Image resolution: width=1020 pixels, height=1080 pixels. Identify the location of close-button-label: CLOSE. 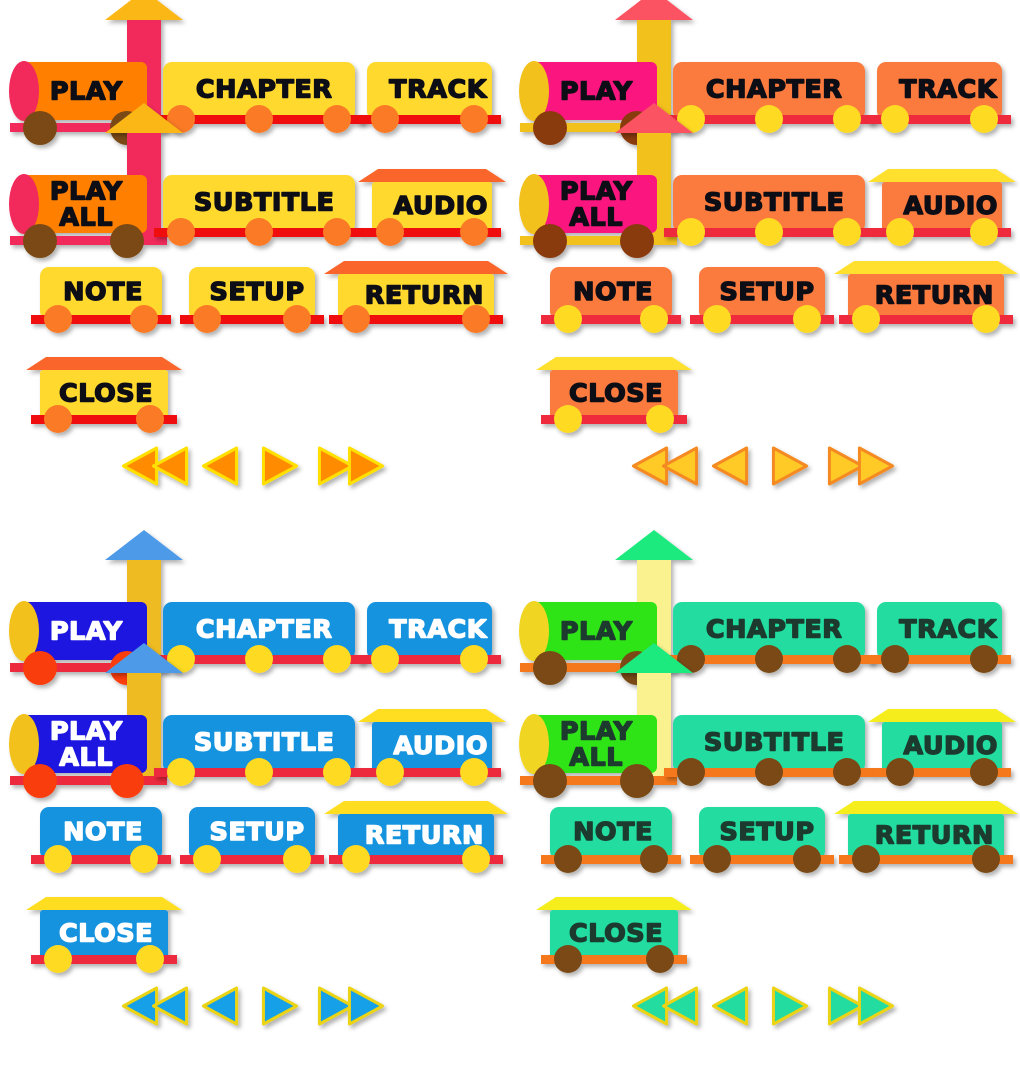
(616, 393).